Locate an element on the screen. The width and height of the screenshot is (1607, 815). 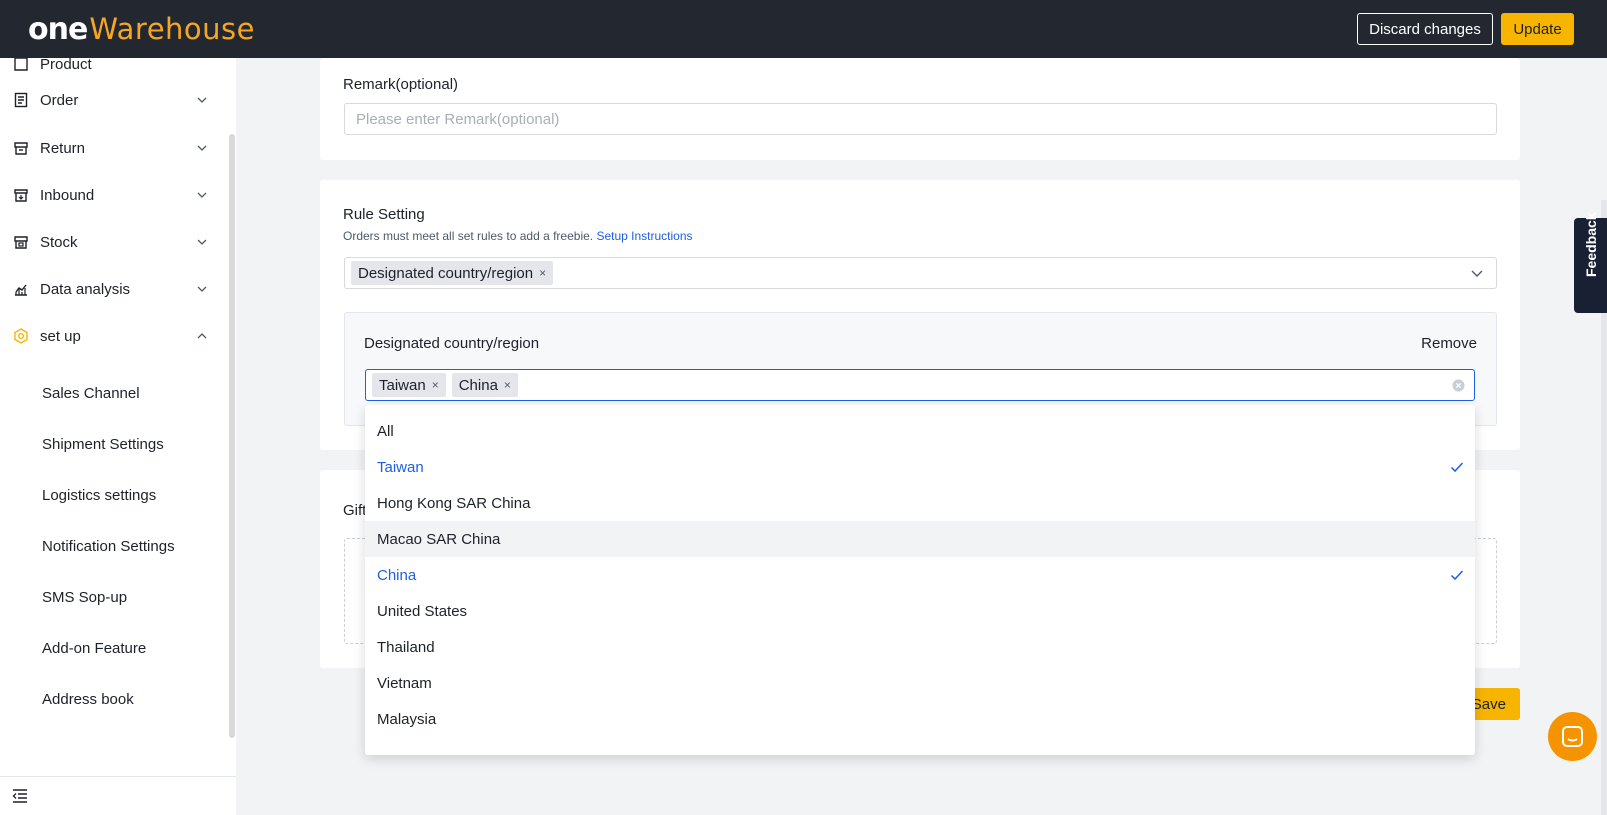
sidebar-item-label: Return is located at coordinates (63, 148).